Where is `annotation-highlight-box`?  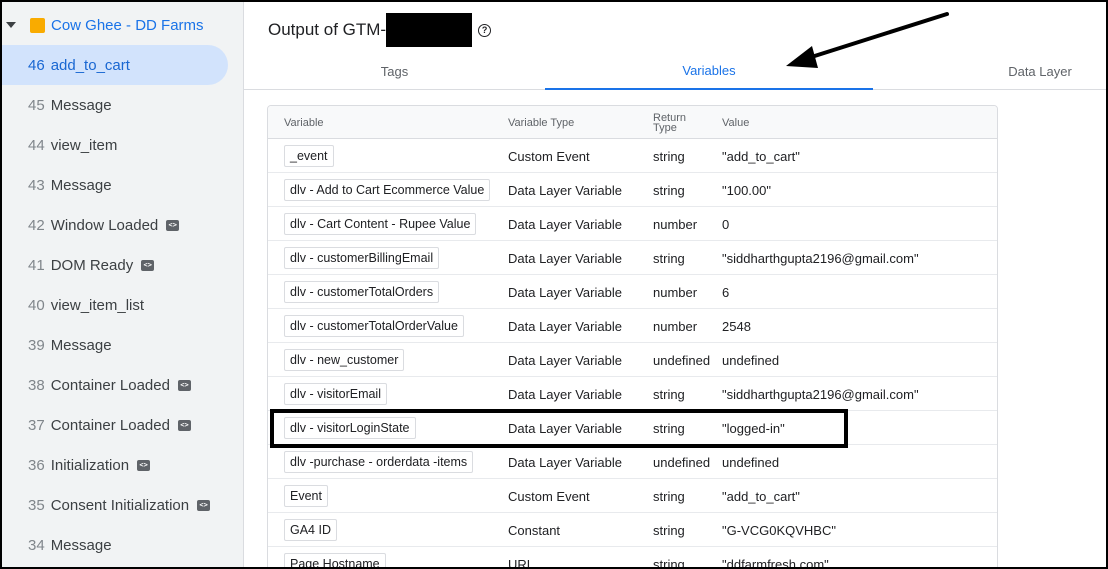 annotation-highlight-box is located at coordinates (559, 428).